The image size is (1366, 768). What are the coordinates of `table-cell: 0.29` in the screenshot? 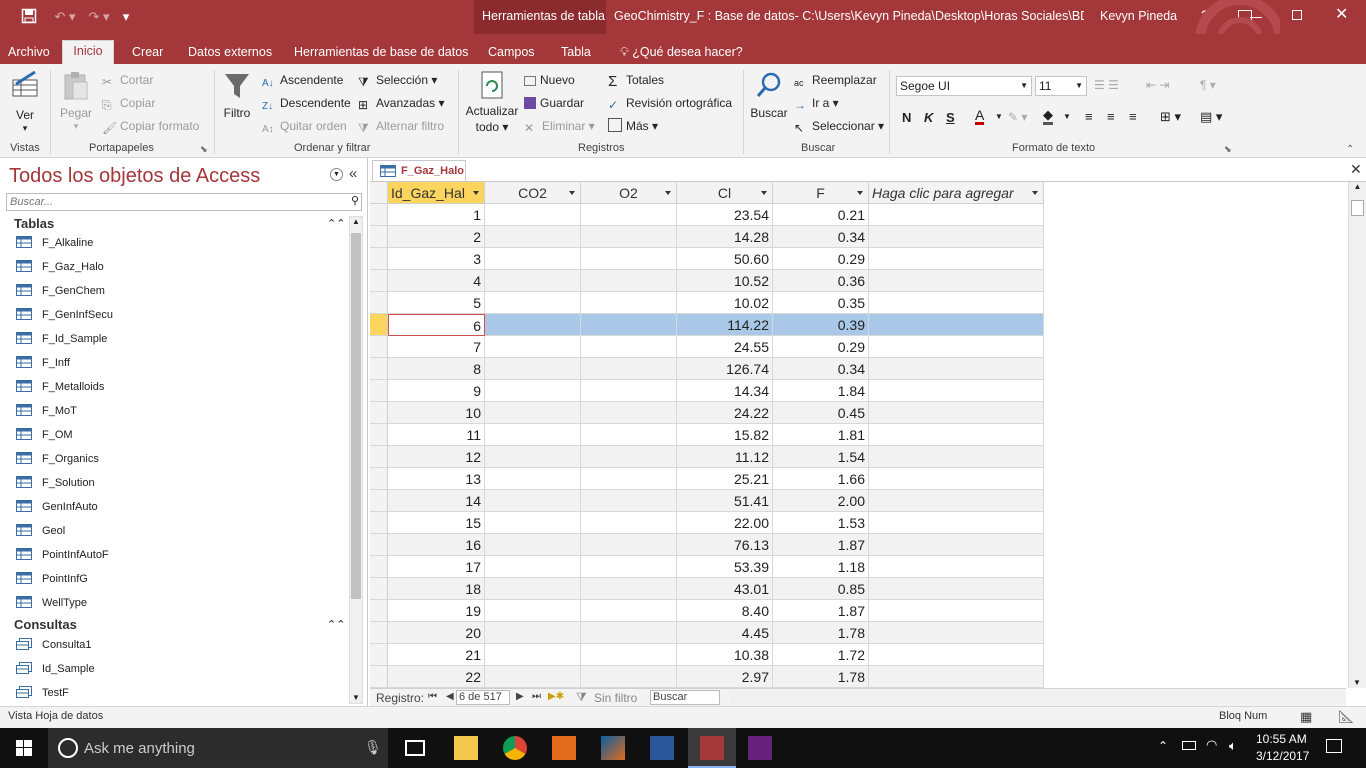 It's located at (821, 259).